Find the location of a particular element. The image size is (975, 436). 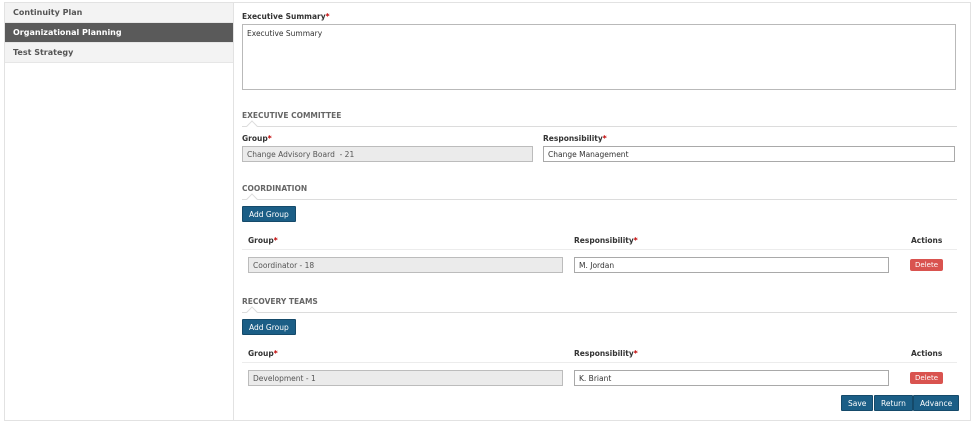

coordination-group-field is located at coordinates (405, 265).